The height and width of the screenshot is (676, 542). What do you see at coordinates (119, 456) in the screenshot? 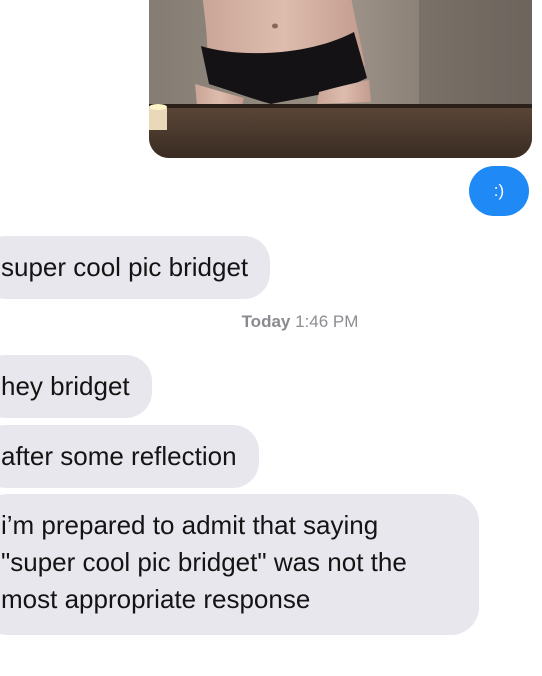
I see `message-text: after some reflection` at bounding box center [119, 456].